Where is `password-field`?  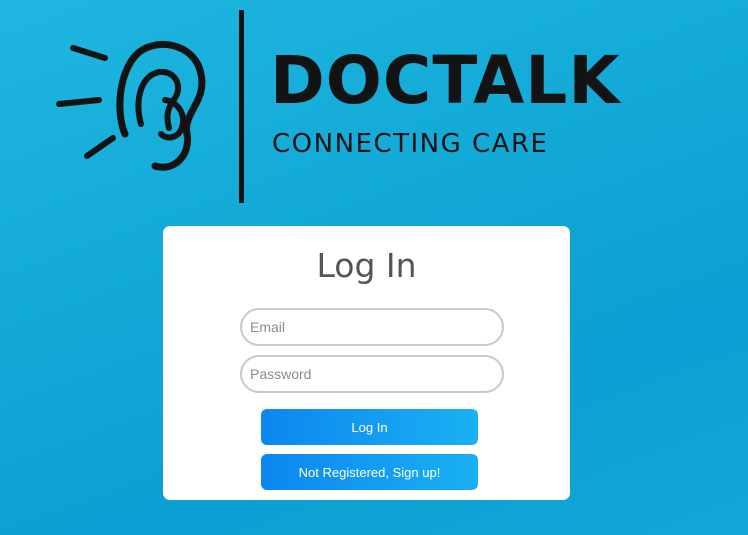 password-field is located at coordinates (372, 374).